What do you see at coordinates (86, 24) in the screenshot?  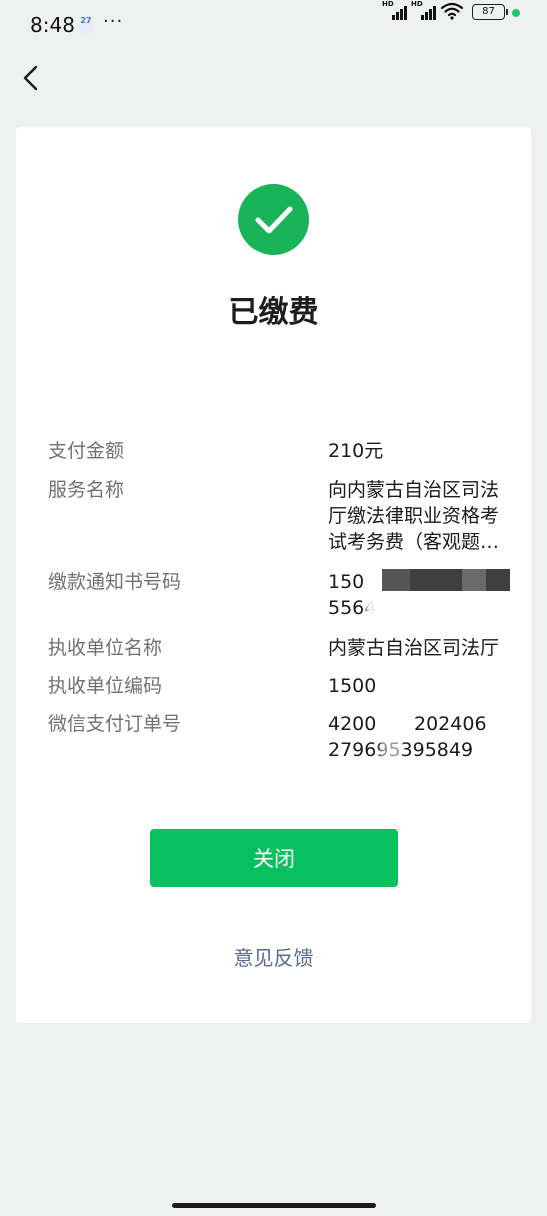 I see `calendar-notification-icon: 27` at bounding box center [86, 24].